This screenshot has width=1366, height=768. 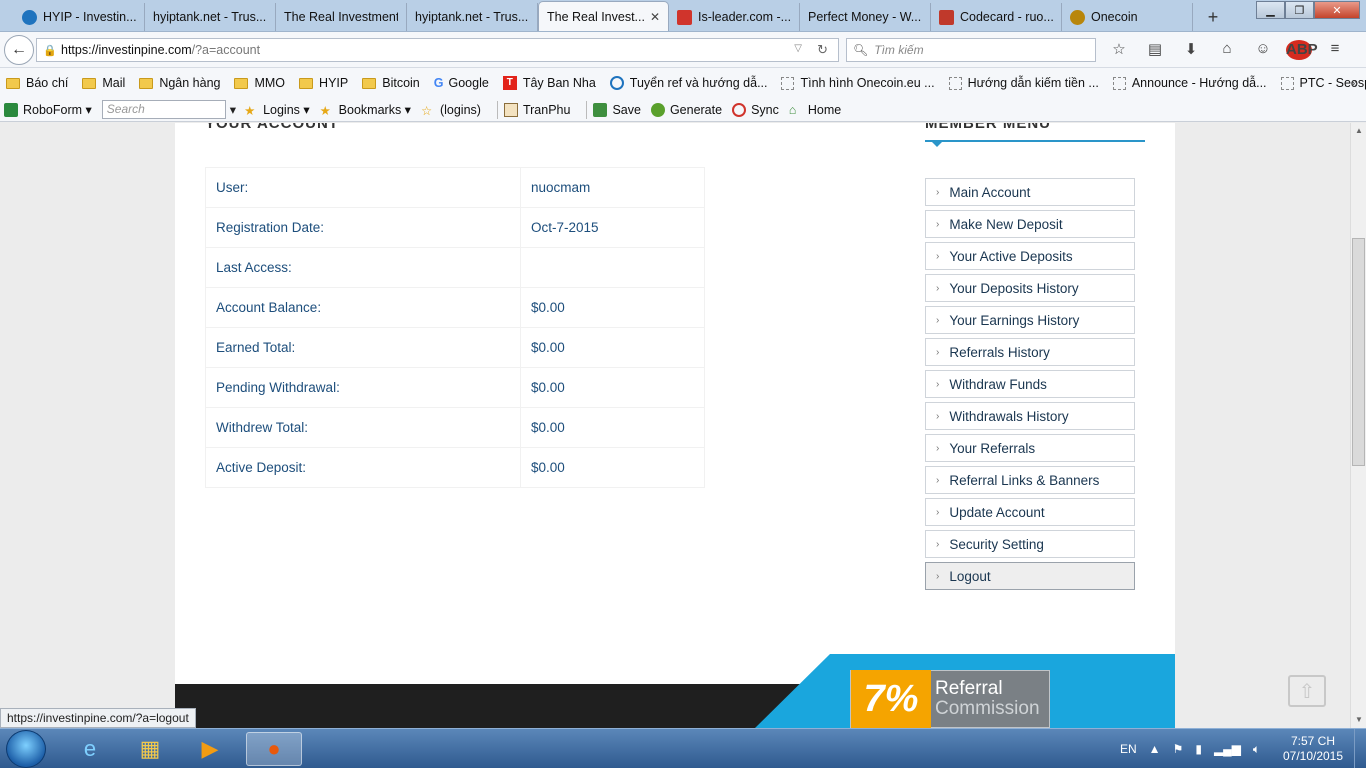 I want to click on account-label: Registration Date:, so click(x=363, y=227).